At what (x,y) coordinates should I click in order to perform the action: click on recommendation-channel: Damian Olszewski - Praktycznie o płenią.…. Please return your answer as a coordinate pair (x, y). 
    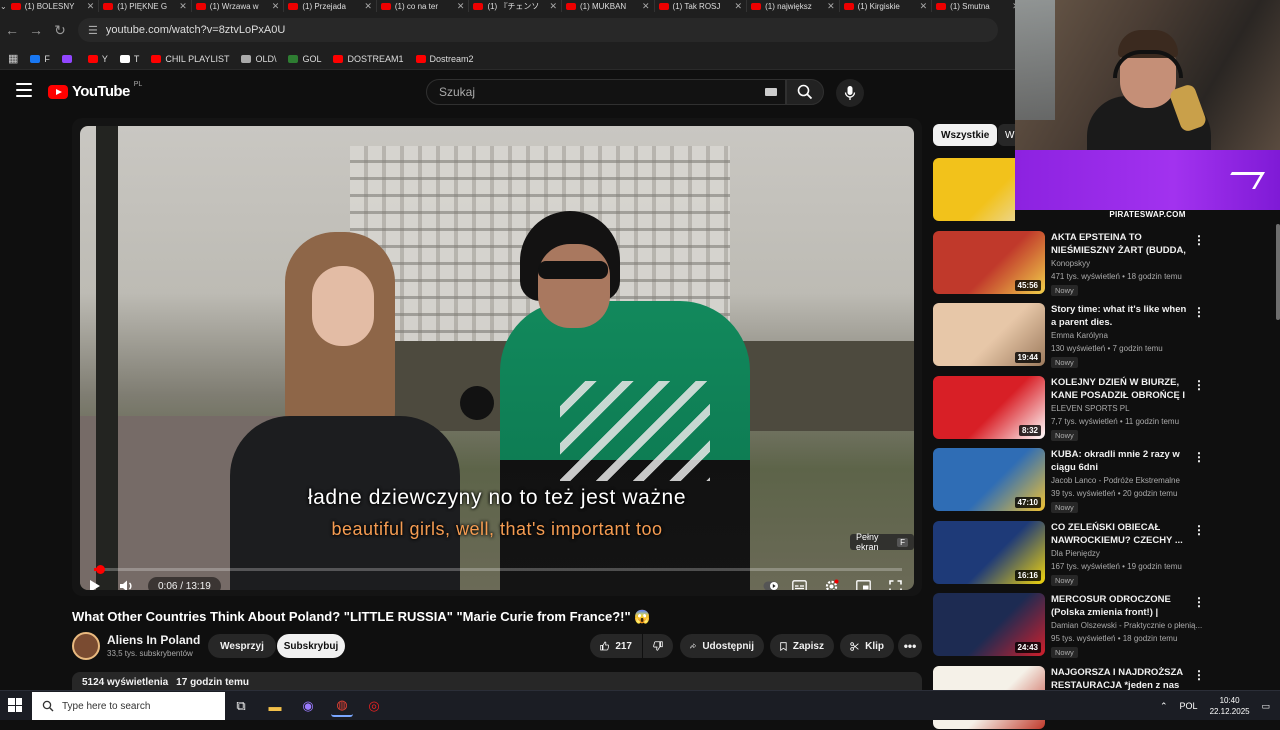
    Looking at the image, I should click on (1126, 625).